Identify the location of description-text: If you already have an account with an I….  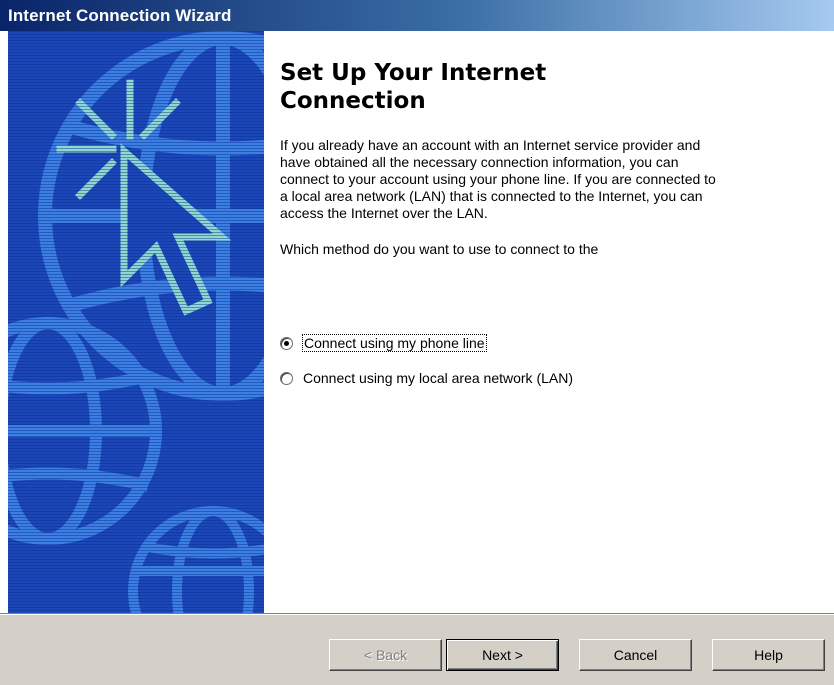
(498, 179).